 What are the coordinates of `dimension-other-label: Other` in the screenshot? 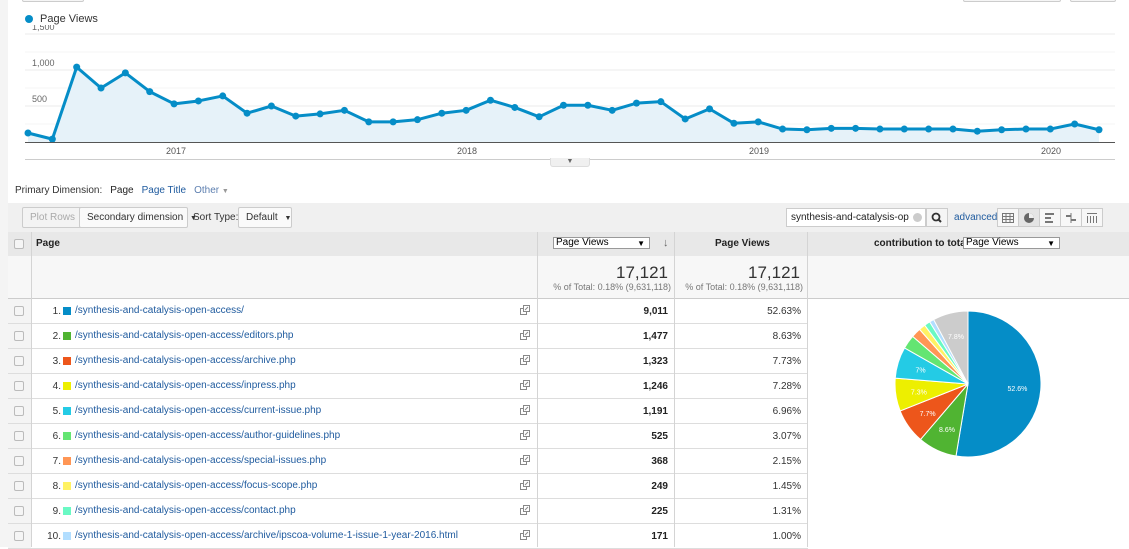 It's located at (207, 190).